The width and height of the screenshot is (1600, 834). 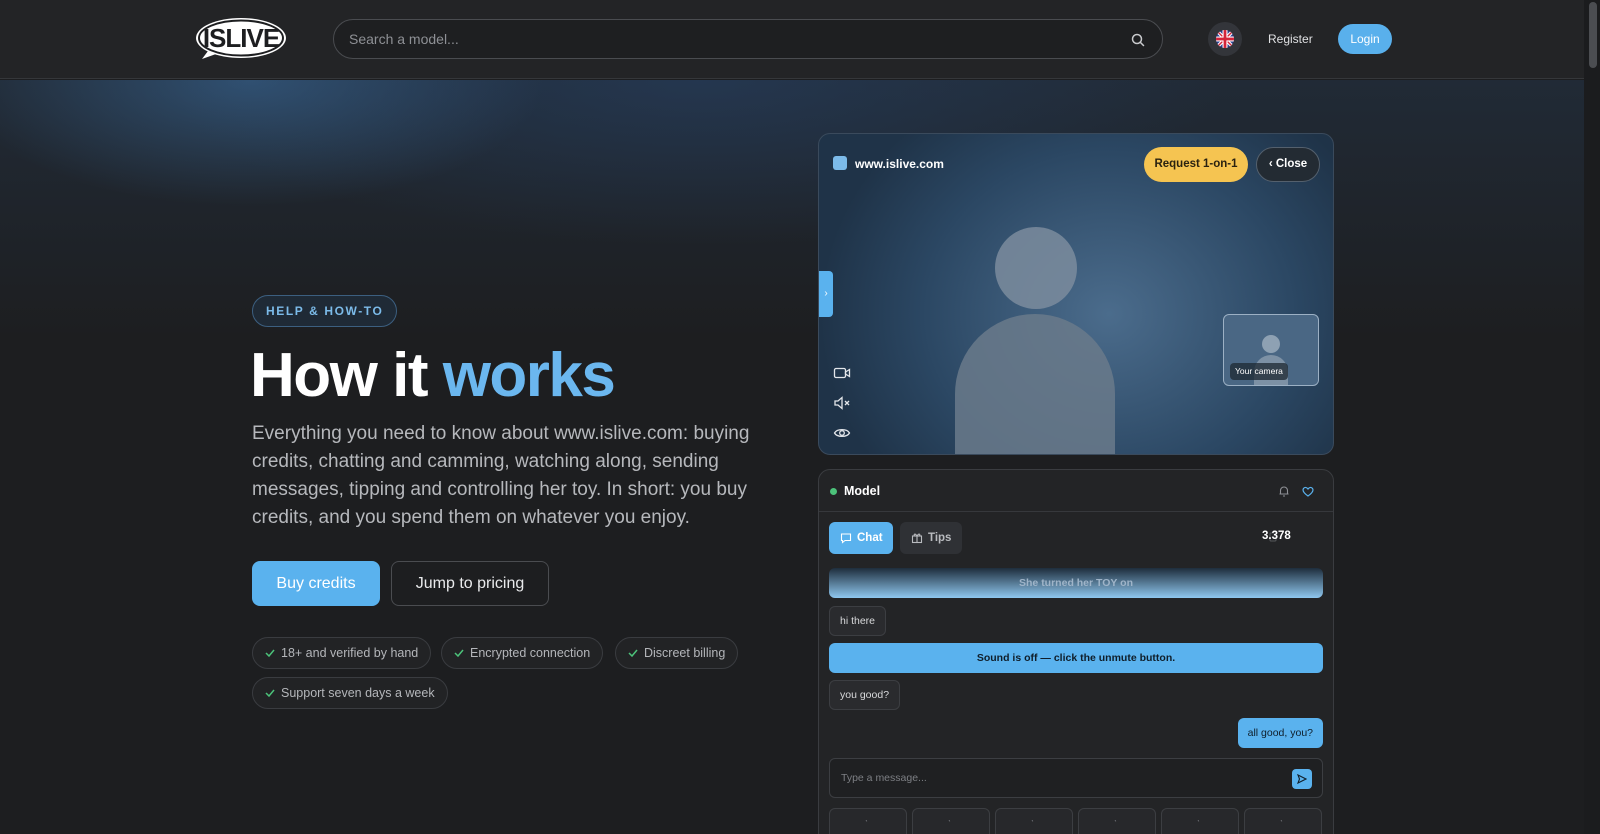 I want to click on system-message-sound: Sound is off — click the unmute button., so click(x=1076, y=658).